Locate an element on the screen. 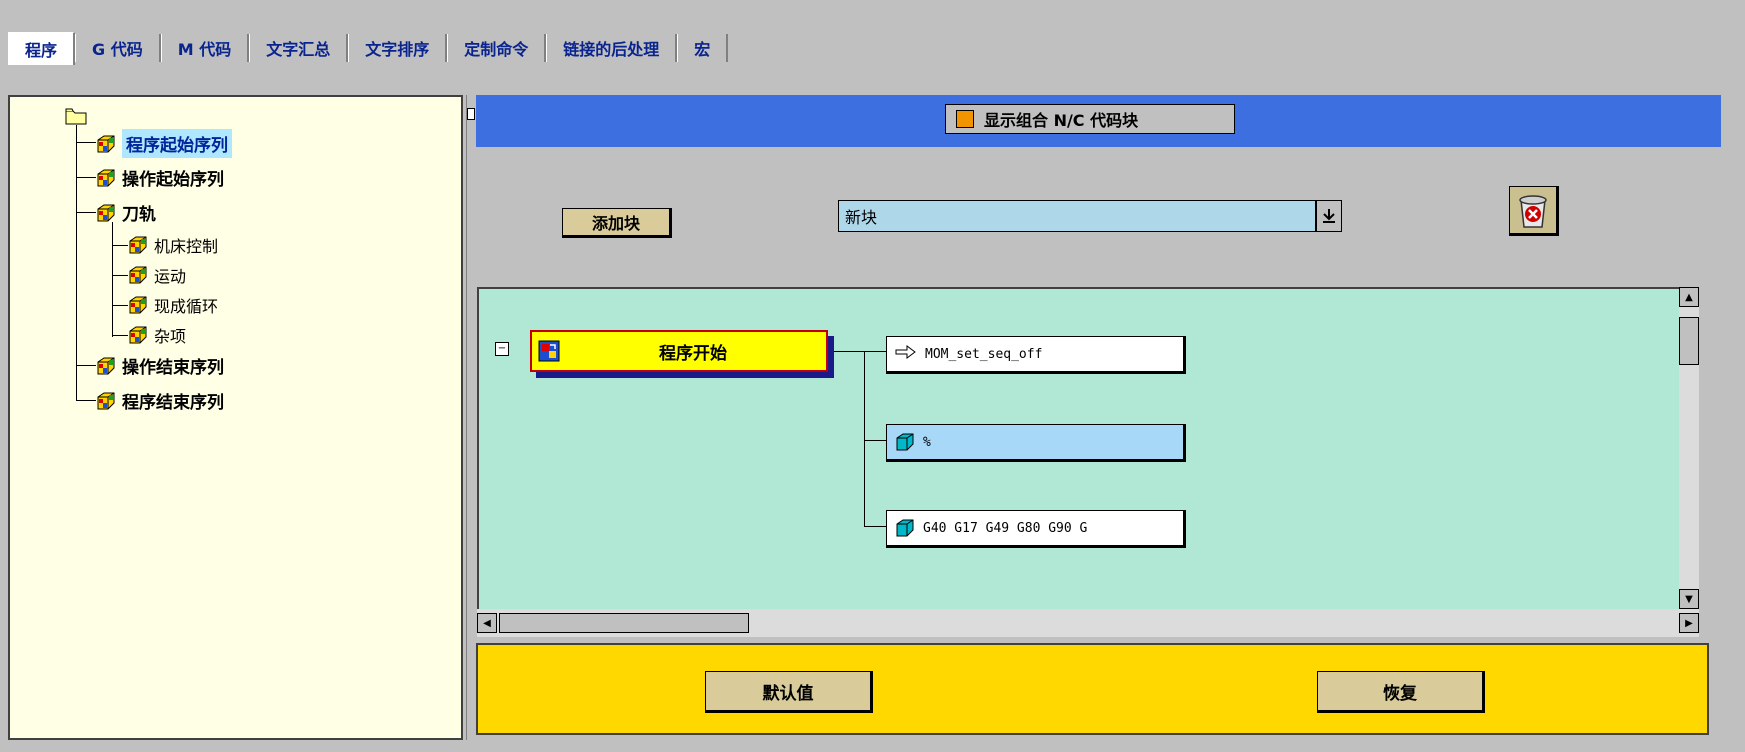  tab-program: 程序 is located at coordinates (42, 48).